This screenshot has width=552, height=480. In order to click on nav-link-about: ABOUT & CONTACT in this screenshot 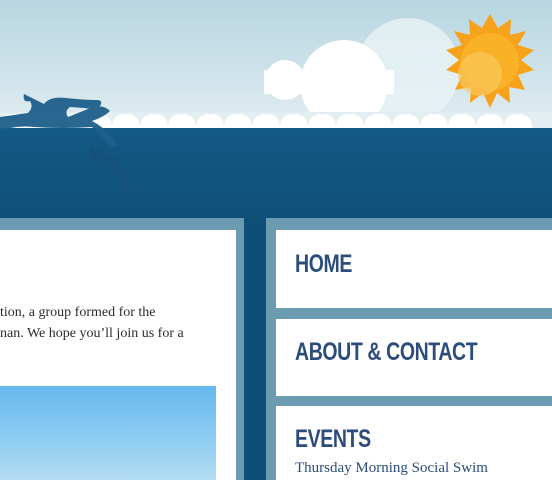, I will do `click(395, 352)`.